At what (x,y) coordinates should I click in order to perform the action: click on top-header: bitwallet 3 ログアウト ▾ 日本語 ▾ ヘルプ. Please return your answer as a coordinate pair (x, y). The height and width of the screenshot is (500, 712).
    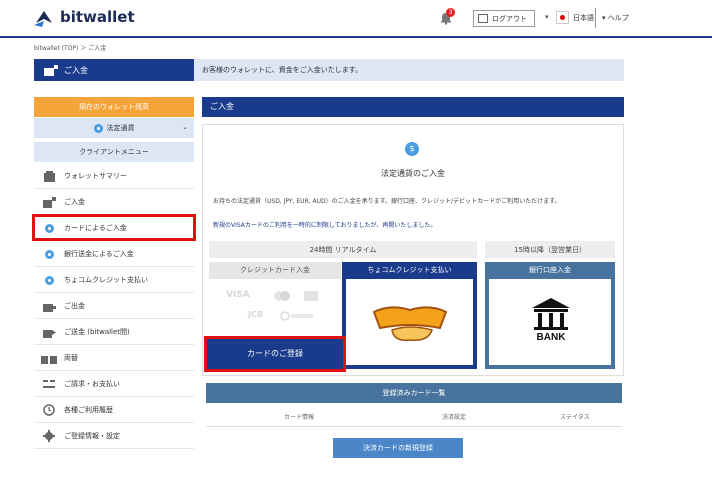
    Looking at the image, I should click on (356, 19).